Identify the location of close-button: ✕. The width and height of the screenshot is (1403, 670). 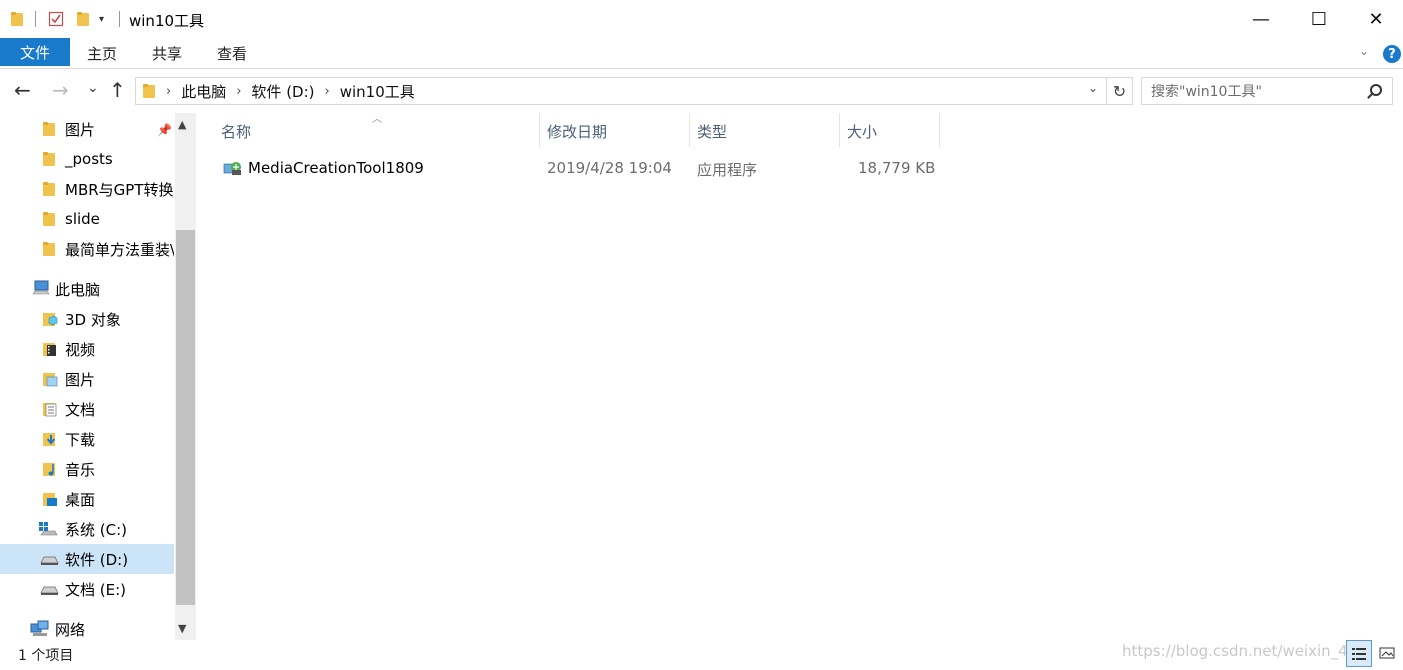
(1375, 19).